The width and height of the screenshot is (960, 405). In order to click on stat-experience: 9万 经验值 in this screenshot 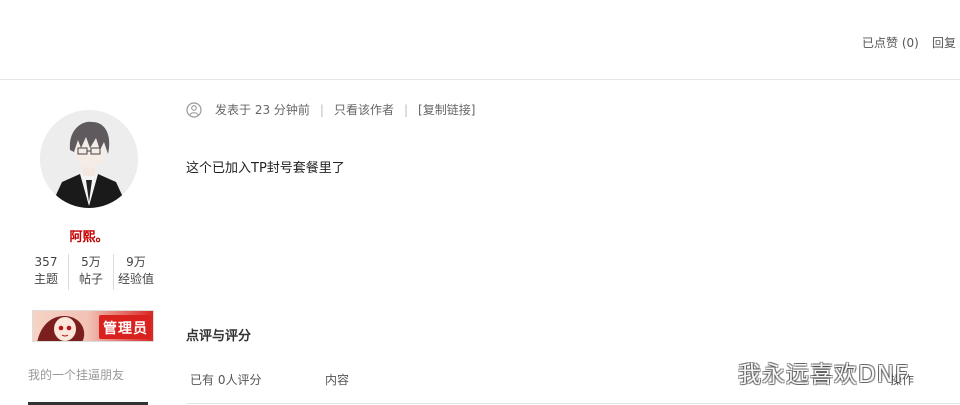, I will do `click(135, 272)`.